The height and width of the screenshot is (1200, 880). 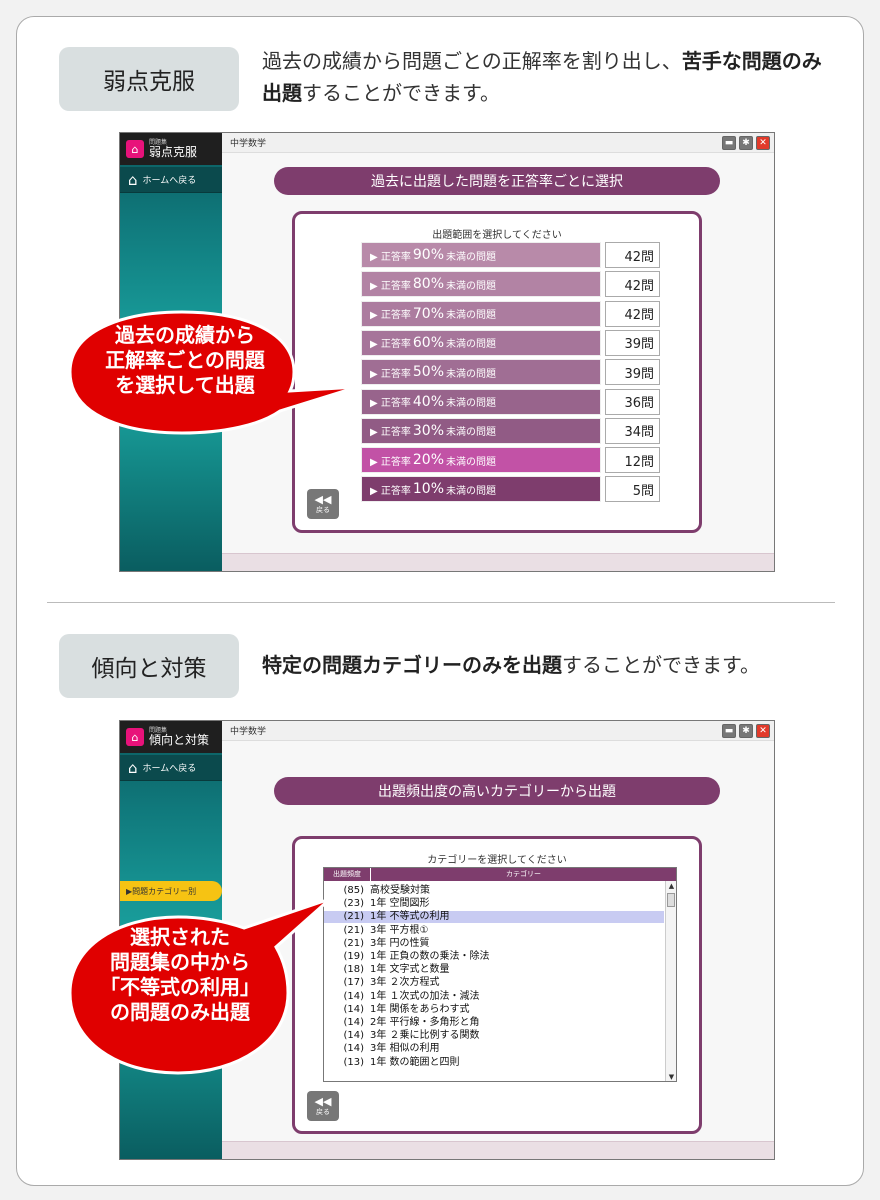 What do you see at coordinates (494, 997) in the screenshot?
I see `list-item: (14) 1年 １次式の加法・減法` at bounding box center [494, 997].